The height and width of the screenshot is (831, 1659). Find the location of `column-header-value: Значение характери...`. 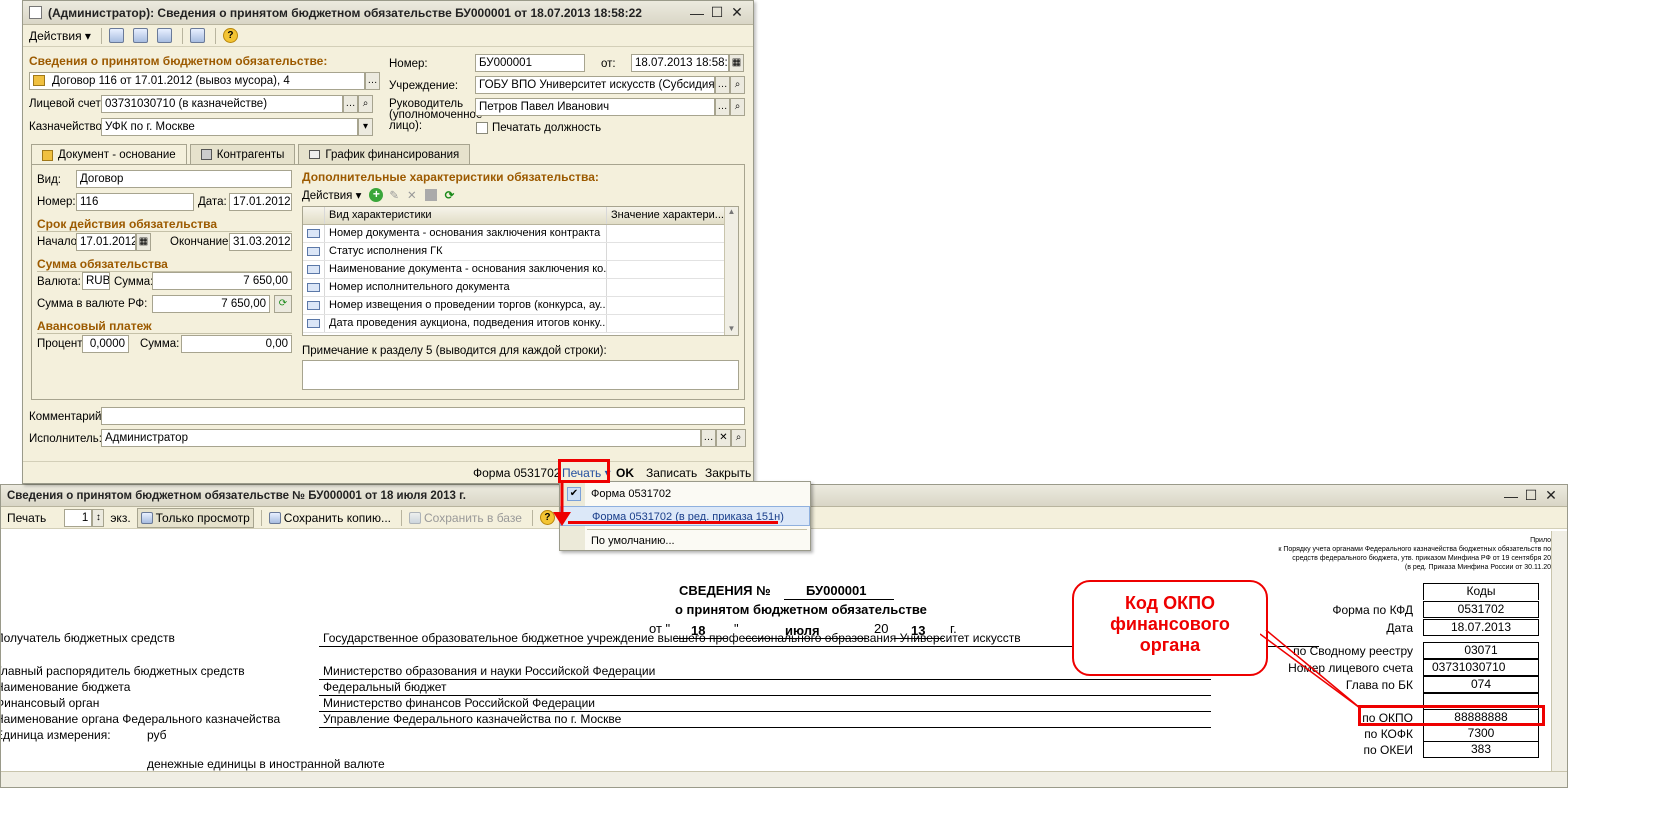

column-header-value: Значение характери... is located at coordinates (672, 215).